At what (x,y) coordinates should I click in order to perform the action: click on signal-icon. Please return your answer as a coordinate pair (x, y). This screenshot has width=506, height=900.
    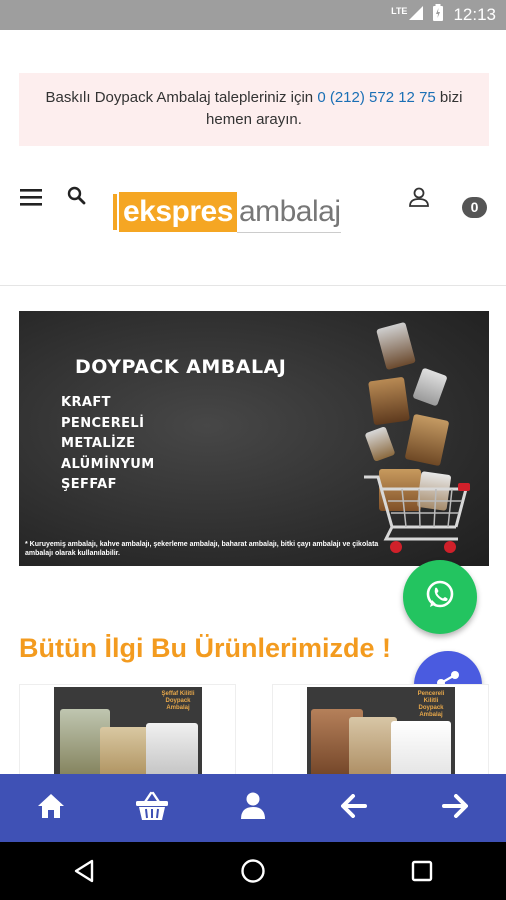
    Looking at the image, I should click on (416, 15).